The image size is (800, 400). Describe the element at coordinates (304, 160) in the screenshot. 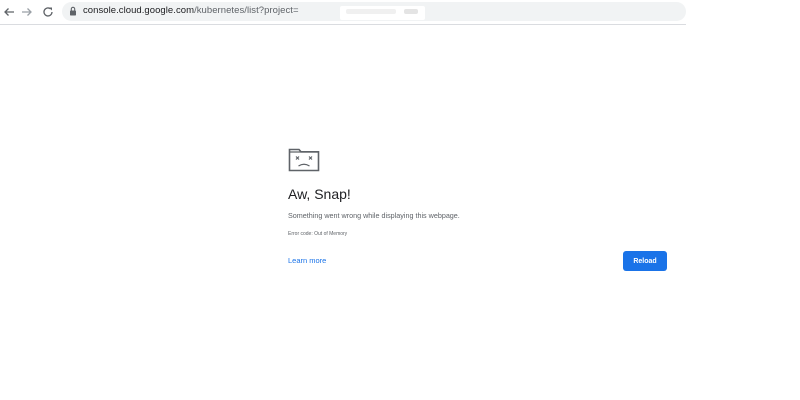

I see `sad-tab-icon` at that location.